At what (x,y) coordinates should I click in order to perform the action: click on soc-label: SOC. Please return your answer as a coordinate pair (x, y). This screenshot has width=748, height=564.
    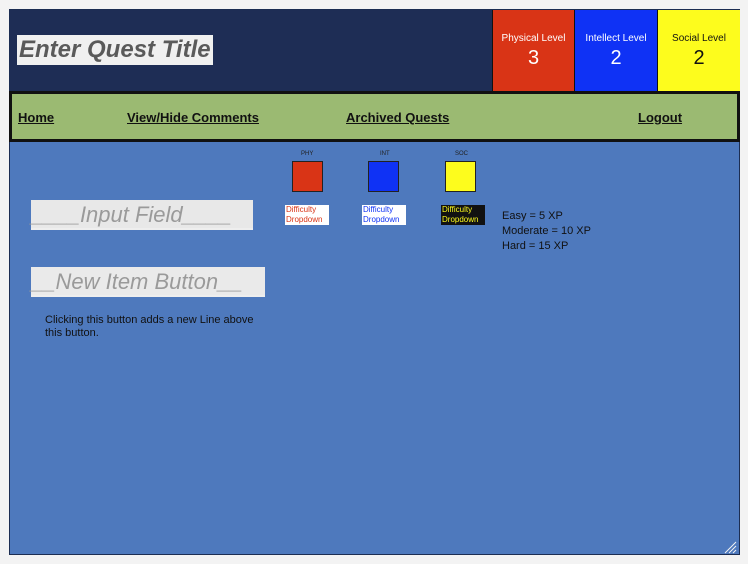
    Looking at the image, I should click on (462, 154).